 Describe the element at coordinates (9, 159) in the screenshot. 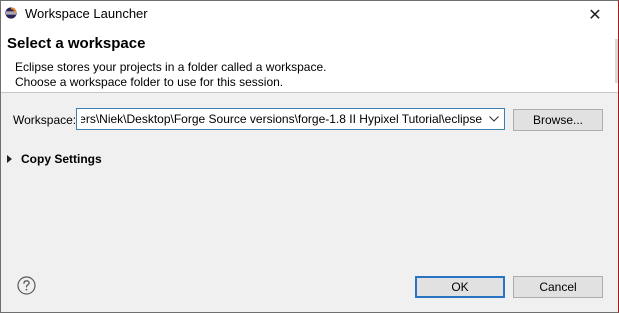

I see `expand-arrow-icon` at that location.